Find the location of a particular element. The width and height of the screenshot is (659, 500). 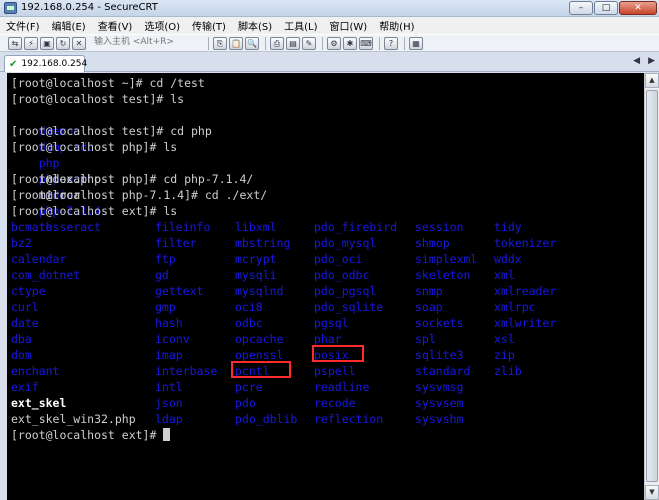

ext-entry: xmlwriter is located at coordinates (525, 323).